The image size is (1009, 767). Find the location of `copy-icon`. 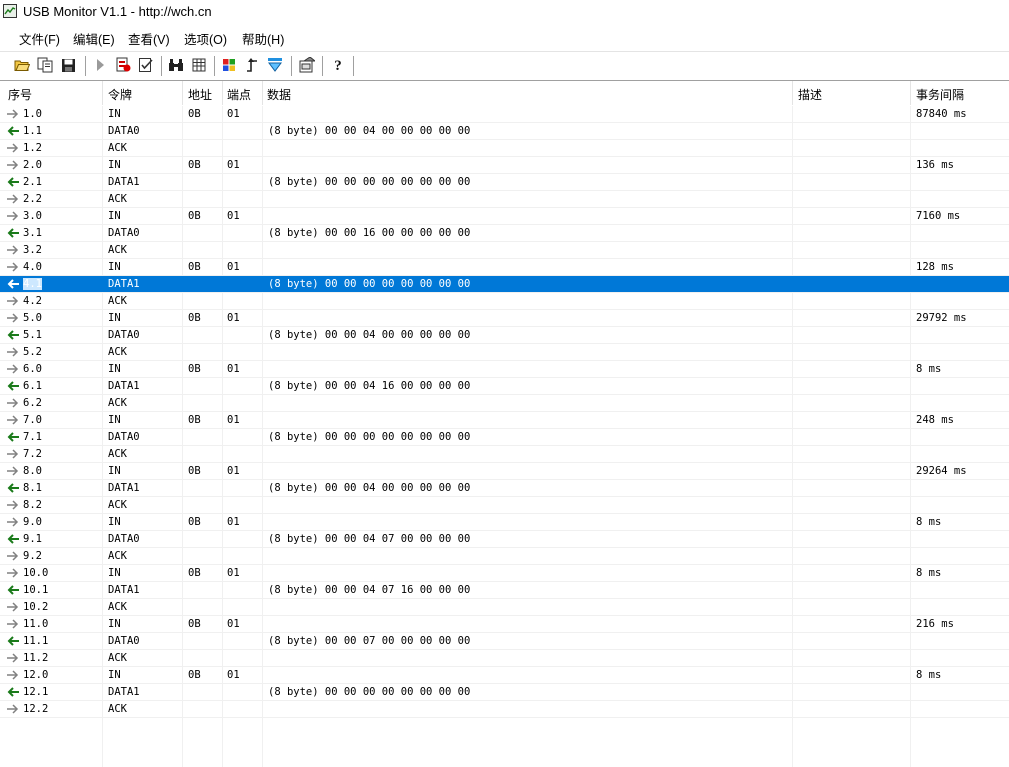

copy-icon is located at coordinates (45, 65).